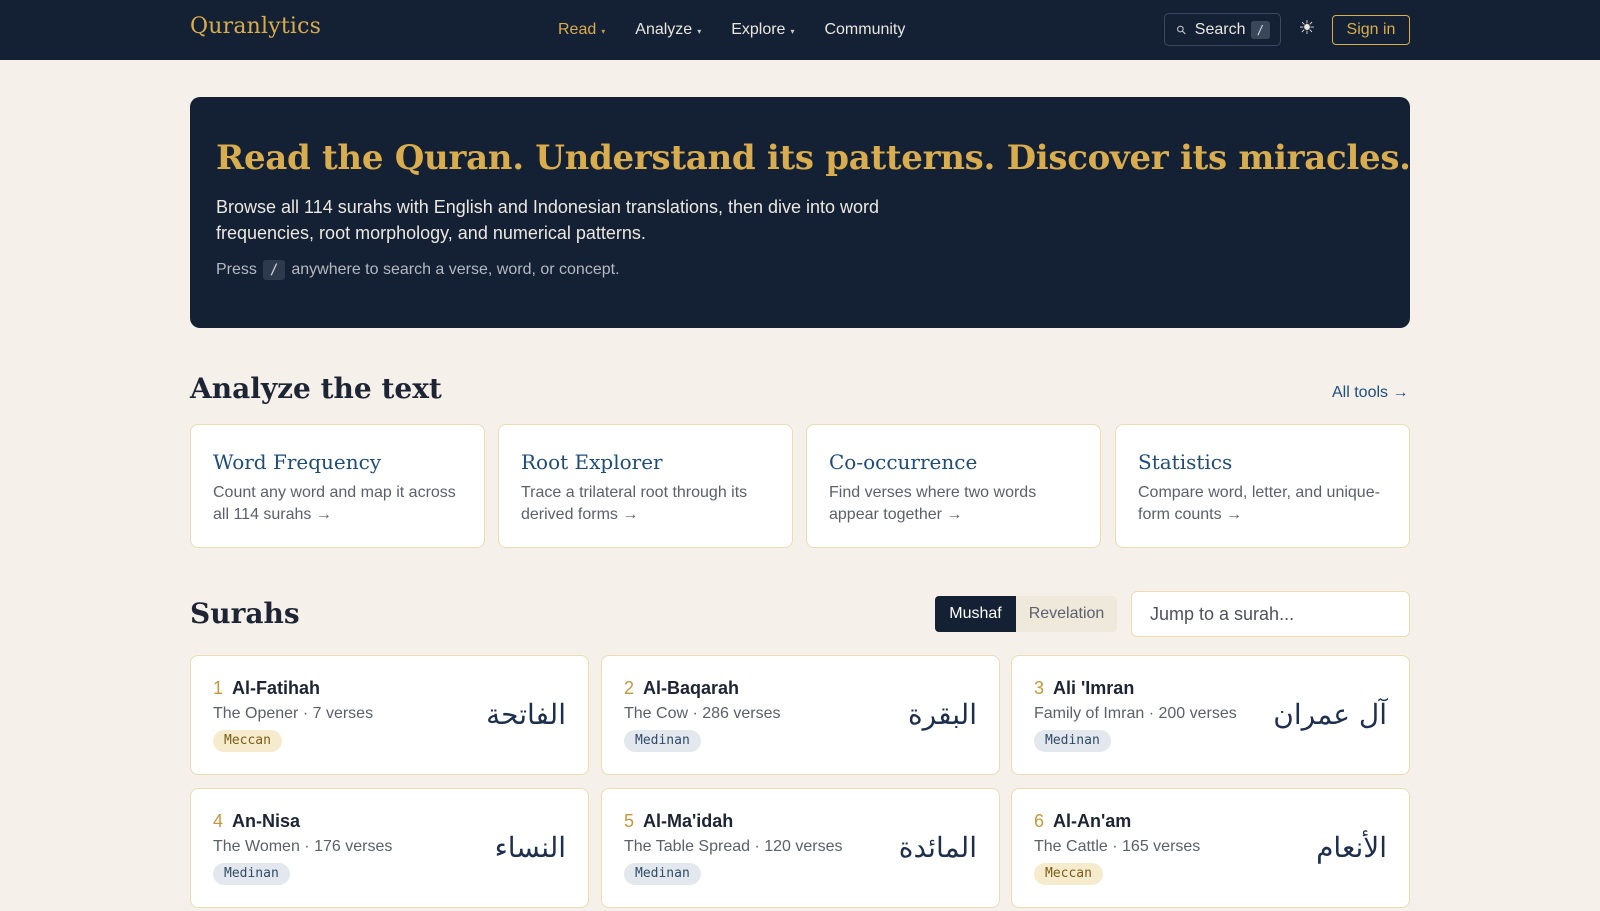  I want to click on surah-arabic-name: النساء, so click(530, 847).